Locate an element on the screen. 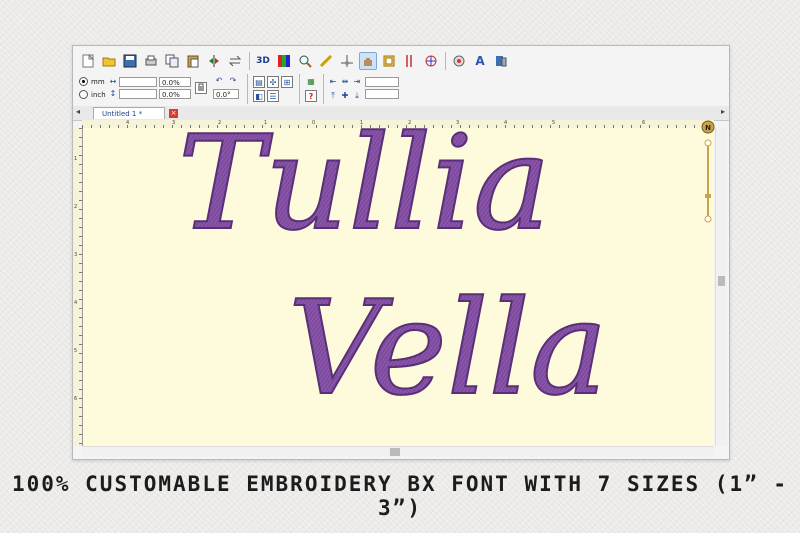 The image size is (800, 533). spacing-field-v is located at coordinates (382, 94).